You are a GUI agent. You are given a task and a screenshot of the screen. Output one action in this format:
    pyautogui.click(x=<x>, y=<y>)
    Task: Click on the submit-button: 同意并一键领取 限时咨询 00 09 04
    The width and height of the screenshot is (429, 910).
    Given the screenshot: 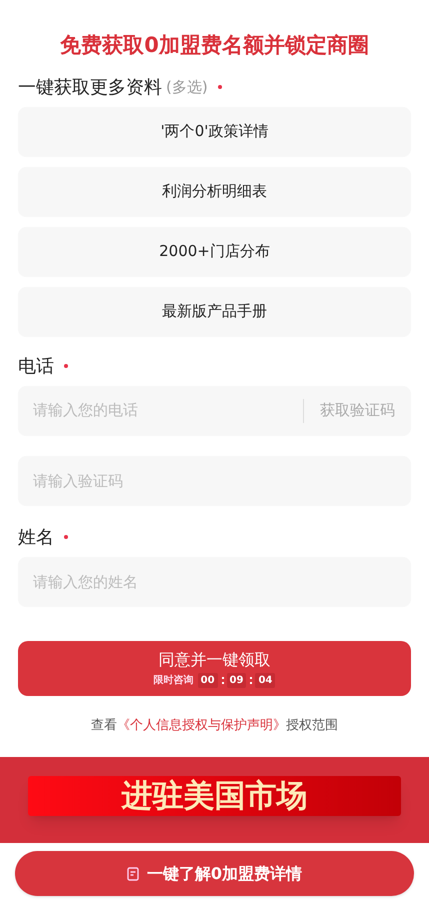 What is the action you would take?
    pyautogui.click(x=214, y=668)
    